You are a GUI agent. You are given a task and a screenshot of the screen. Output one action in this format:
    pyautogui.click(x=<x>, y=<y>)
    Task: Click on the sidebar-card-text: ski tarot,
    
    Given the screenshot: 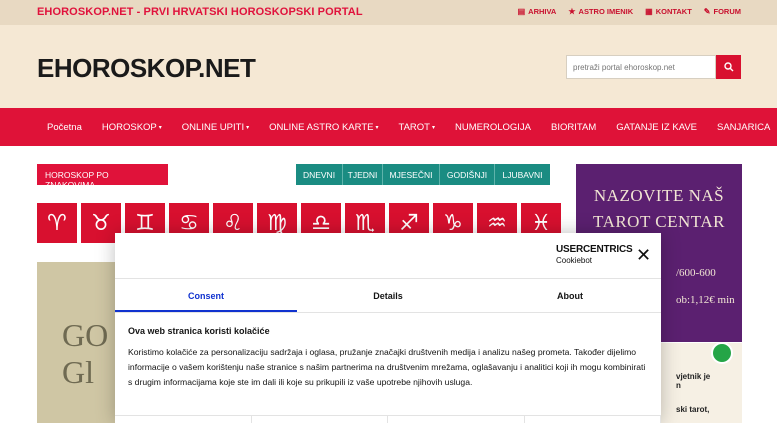 What is the action you would take?
    pyautogui.click(x=693, y=409)
    